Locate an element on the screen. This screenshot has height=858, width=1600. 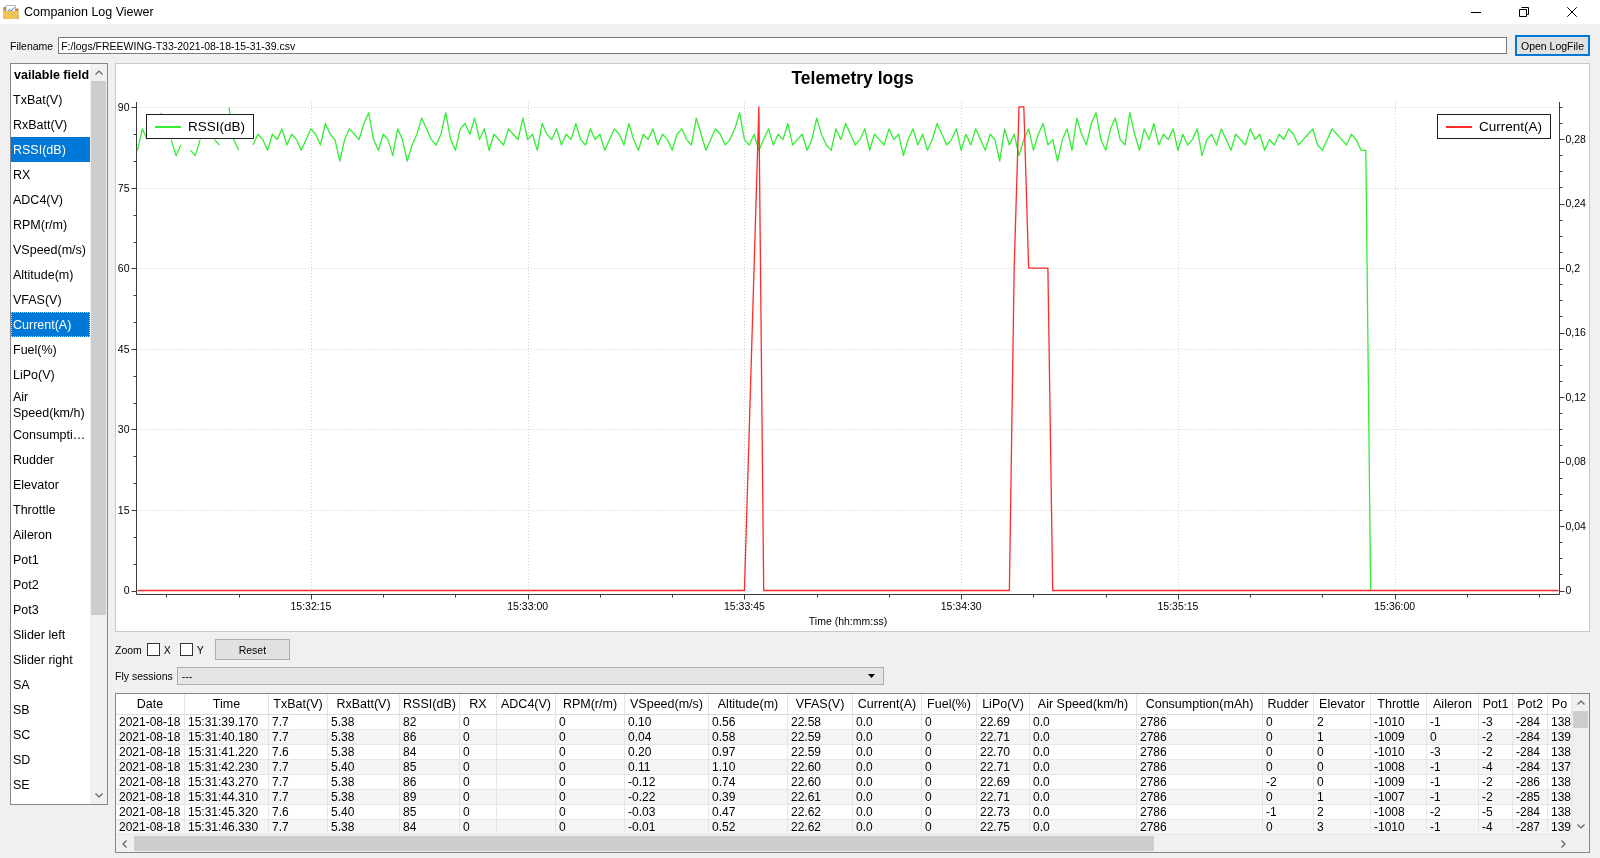
table-cell: 0.56 is located at coordinates (748, 722).